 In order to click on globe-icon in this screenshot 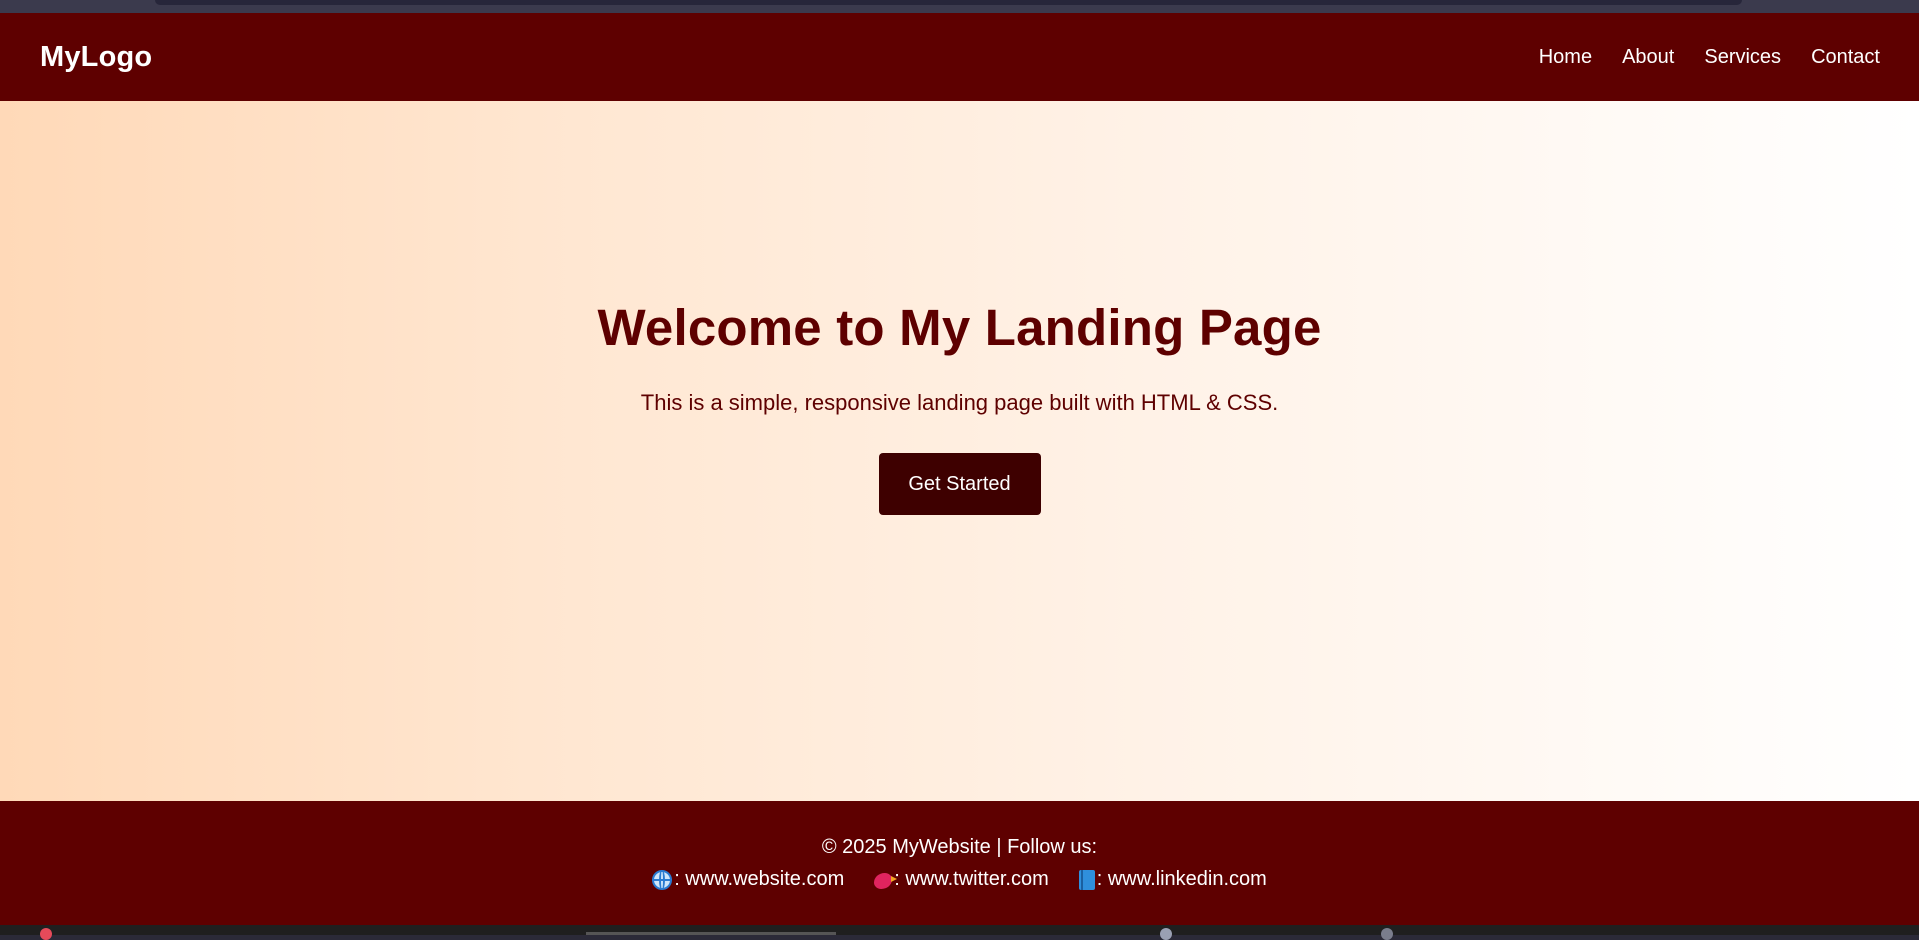, I will do `click(662, 879)`.